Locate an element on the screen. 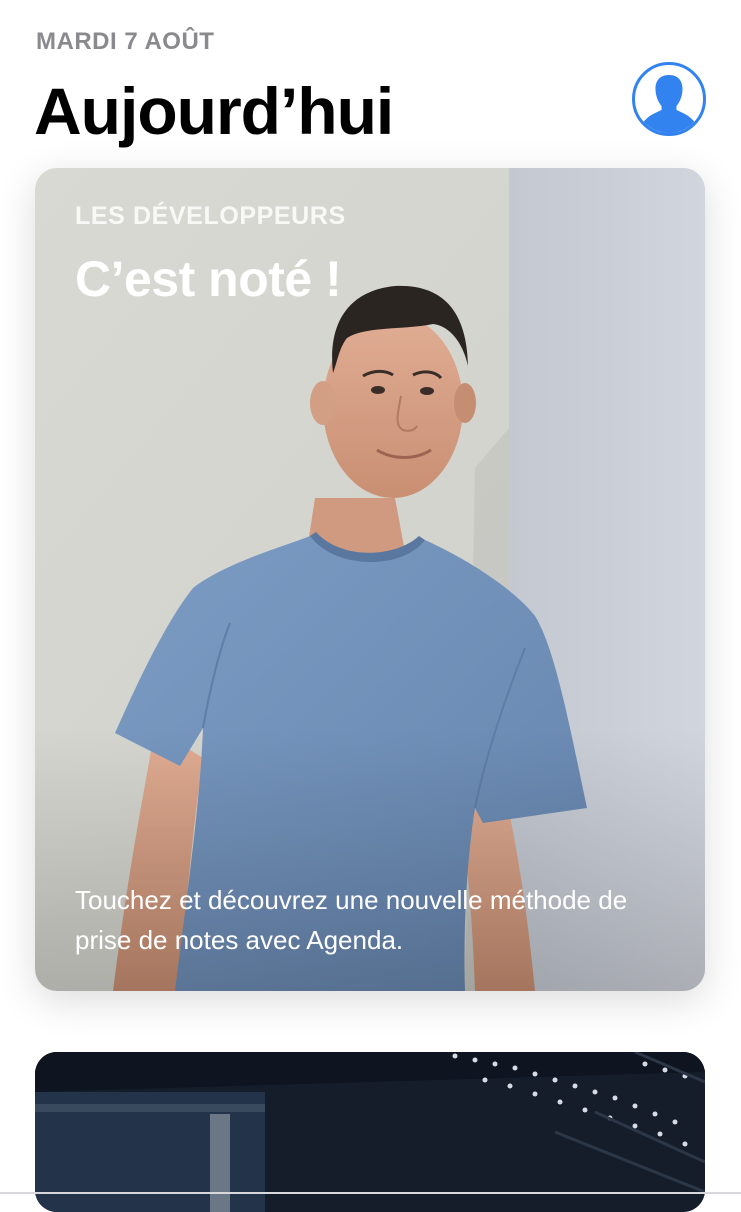 The width and height of the screenshot is (741, 1212). building-facade-image is located at coordinates (370, 1132).